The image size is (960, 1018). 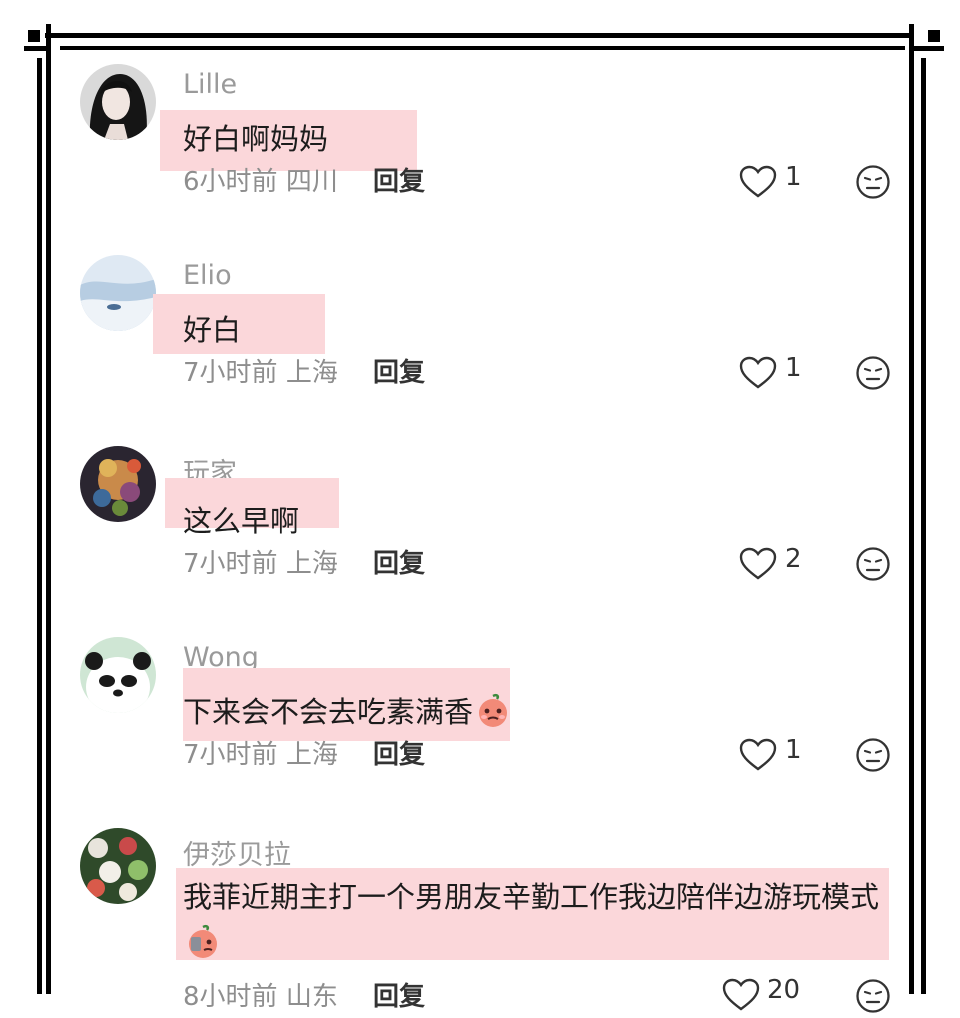 I want to click on snow-landscape-avatar, so click(x=118, y=293).